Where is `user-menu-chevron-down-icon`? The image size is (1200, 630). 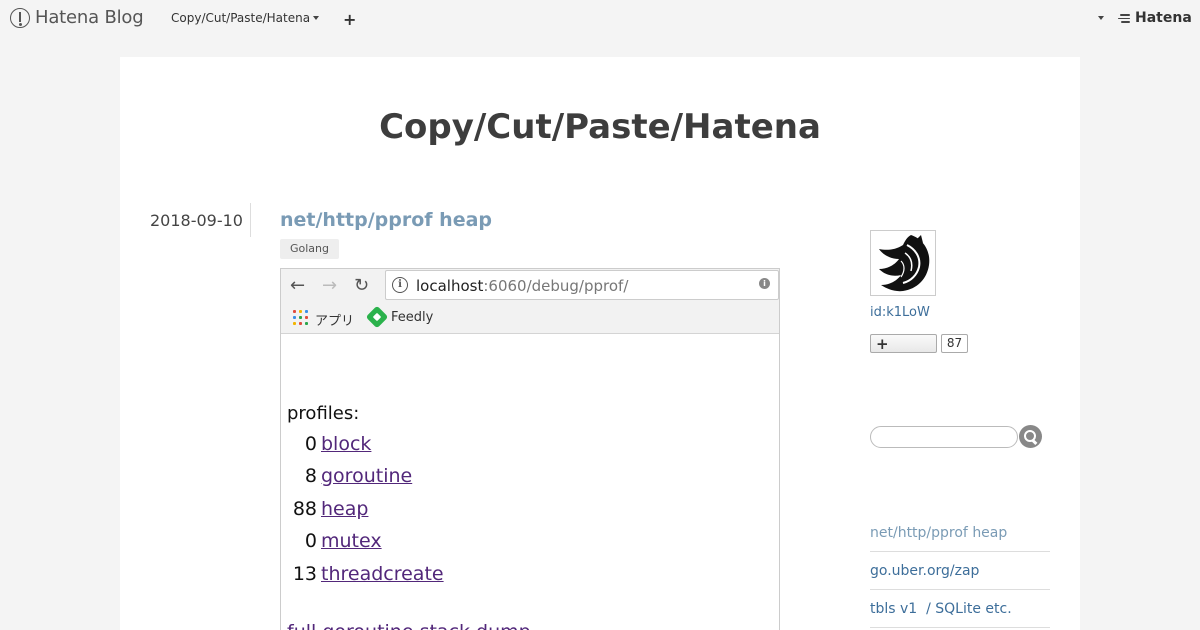 user-menu-chevron-down-icon is located at coordinates (1101, 18).